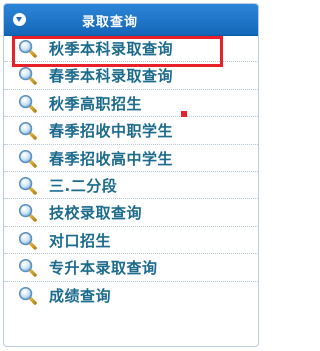  What do you see at coordinates (103, 268) in the screenshot?
I see `menu-item-label: 专升本录取查询` at bounding box center [103, 268].